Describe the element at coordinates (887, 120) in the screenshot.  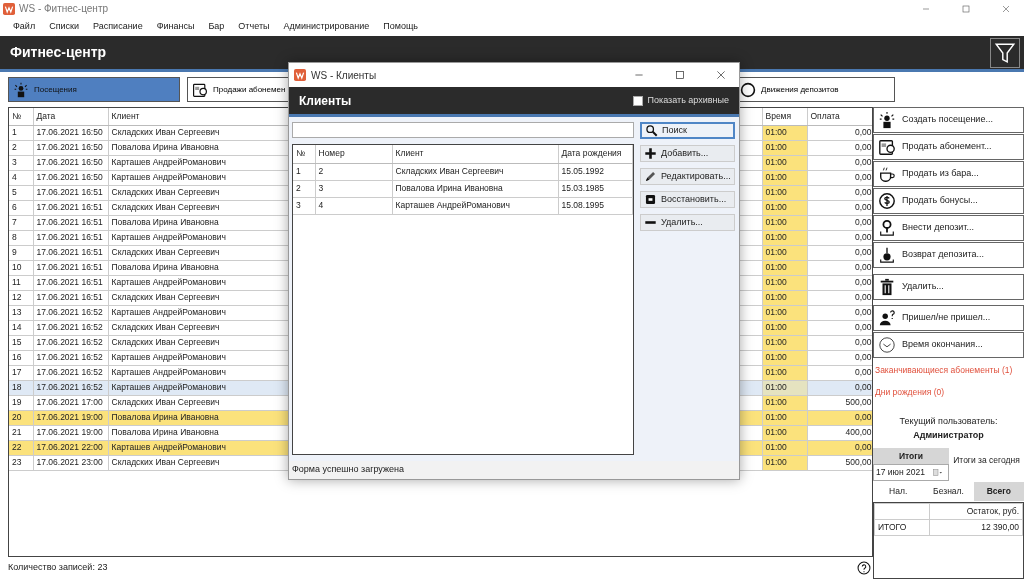
I see `person-icon` at that location.